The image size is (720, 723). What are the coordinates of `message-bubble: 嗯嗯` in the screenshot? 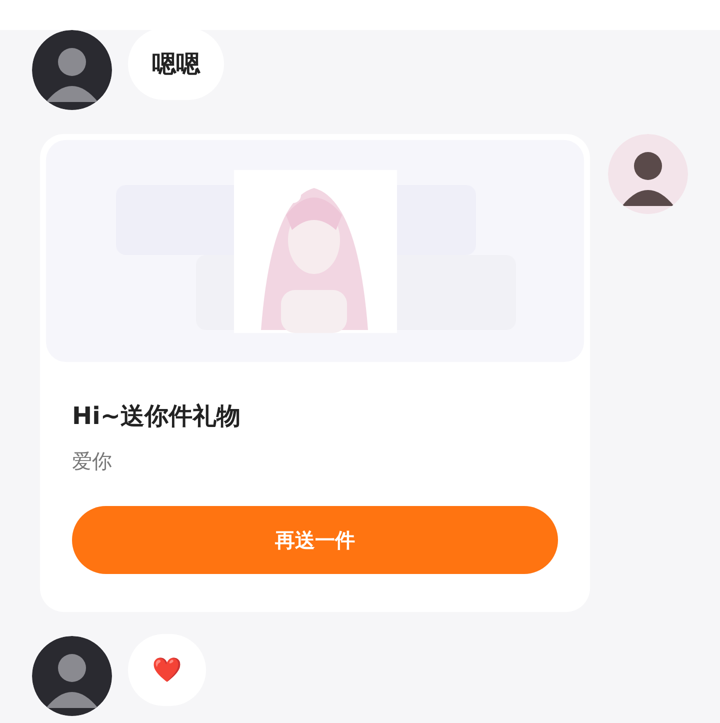 It's located at (176, 65).